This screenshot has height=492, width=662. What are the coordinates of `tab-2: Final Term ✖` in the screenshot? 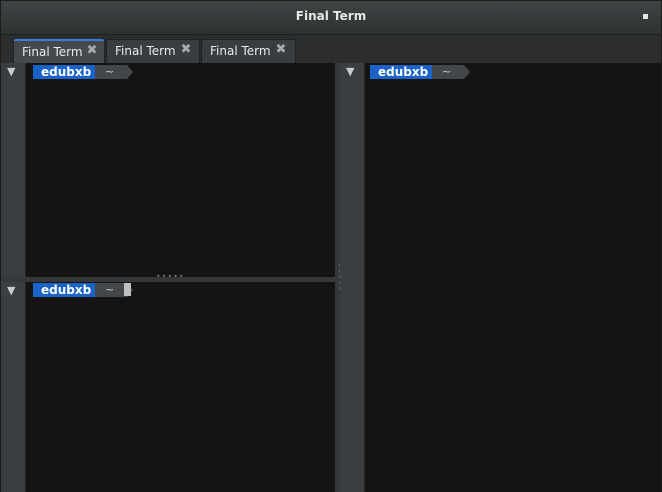 It's located at (153, 51).